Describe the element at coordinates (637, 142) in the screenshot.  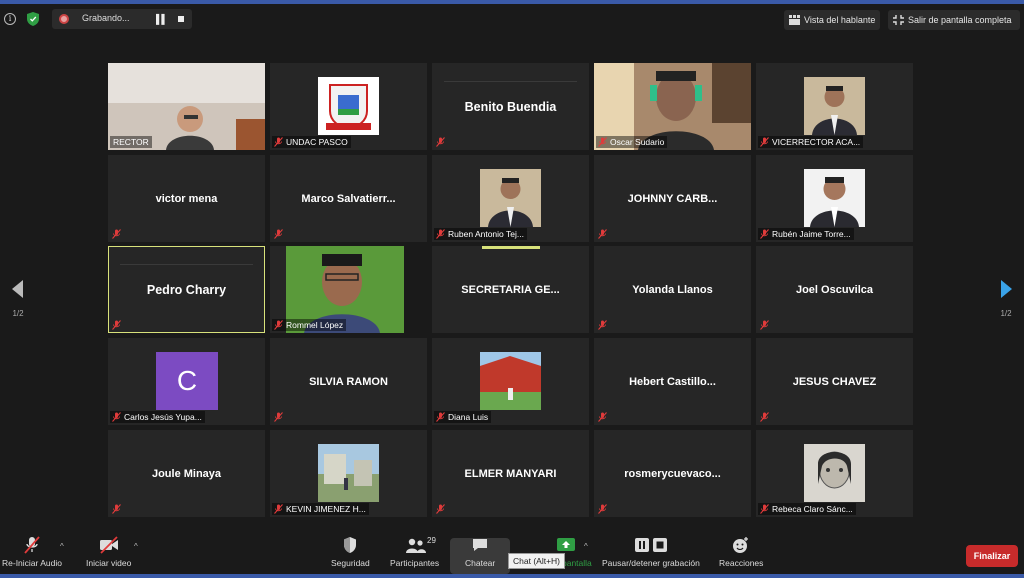
I see `participant-name: Oscar Sudario` at that location.